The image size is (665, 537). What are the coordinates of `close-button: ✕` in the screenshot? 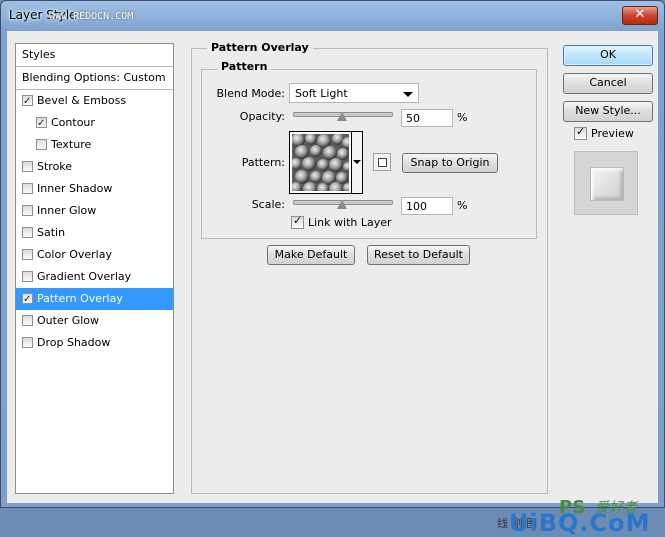 It's located at (640, 15).